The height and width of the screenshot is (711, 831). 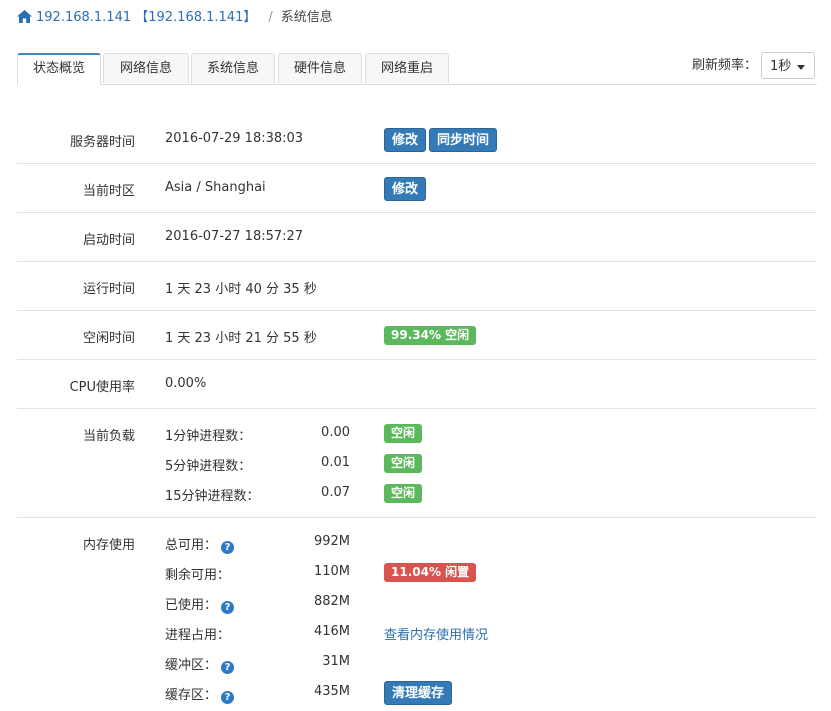 I want to click on uptime-value: 1 天 23 小时 40 分 35 秒, so click(x=241, y=289).